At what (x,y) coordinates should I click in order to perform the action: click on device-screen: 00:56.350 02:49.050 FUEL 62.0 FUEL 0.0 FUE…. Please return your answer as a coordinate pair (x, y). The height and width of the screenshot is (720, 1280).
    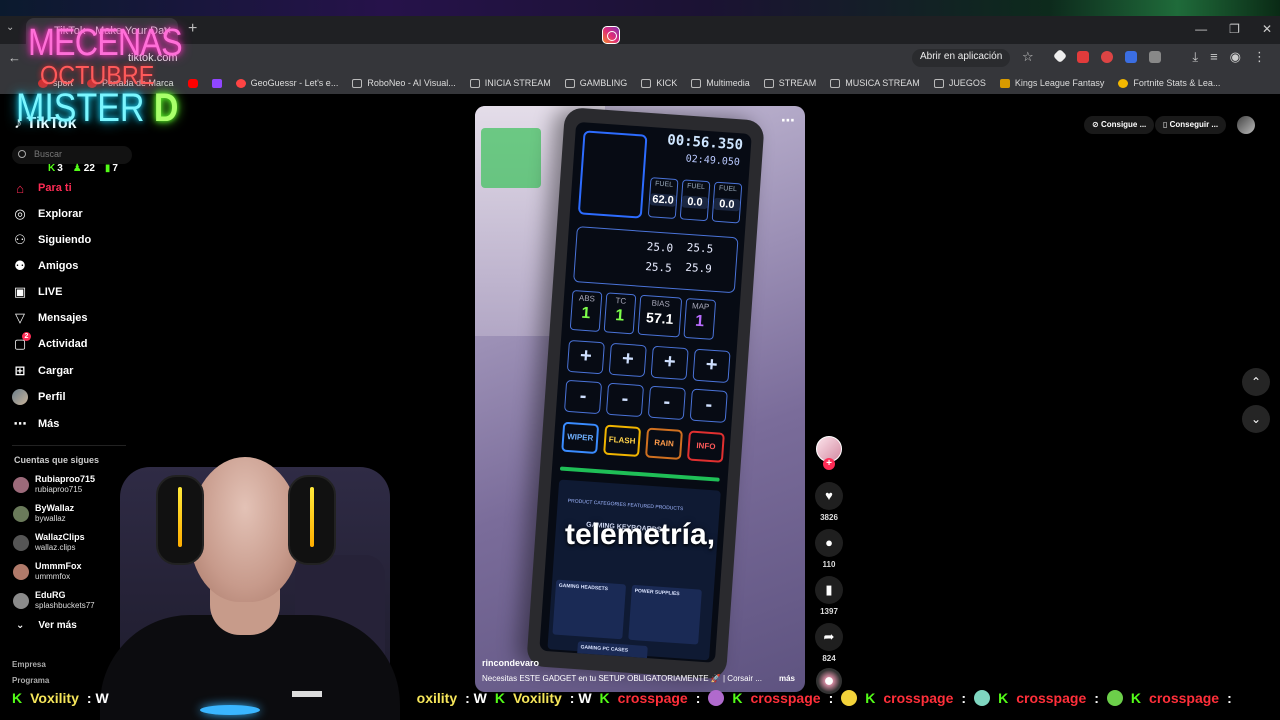
    Looking at the image, I should click on (645, 392).